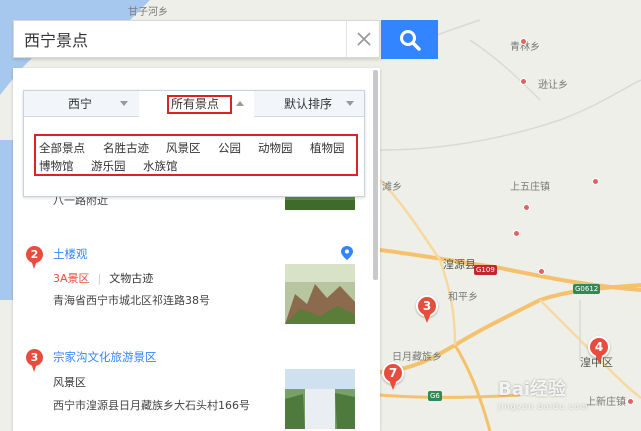  What do you see at coordinates (587, 289) in the screenshot?
I see `road-shield-g0612: G0612` at bounding box center [587, 289].